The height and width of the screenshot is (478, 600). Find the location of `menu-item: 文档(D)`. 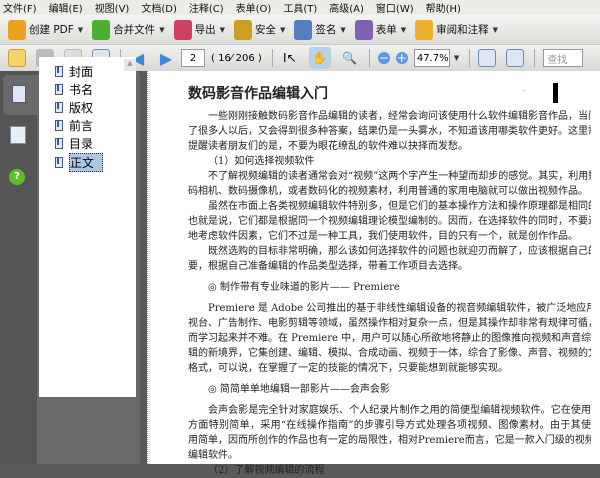

menu-item: 文档(D) is located at coordinates (159, 7).